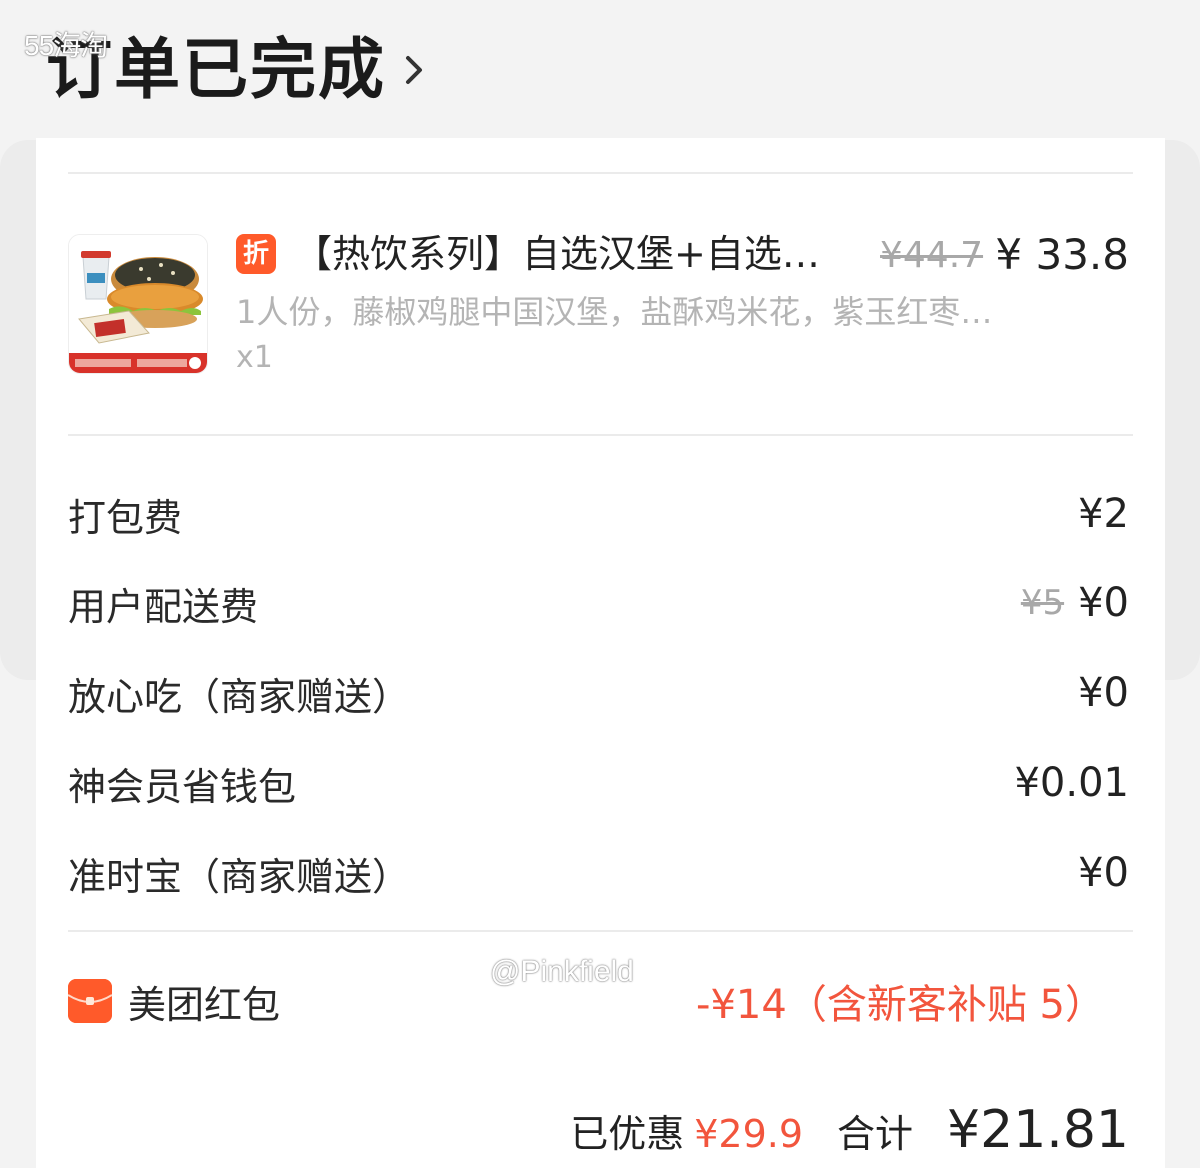 This screenshot has width=1200, height=1168. I want to click on product-quantity: x1, so click(254, 357).